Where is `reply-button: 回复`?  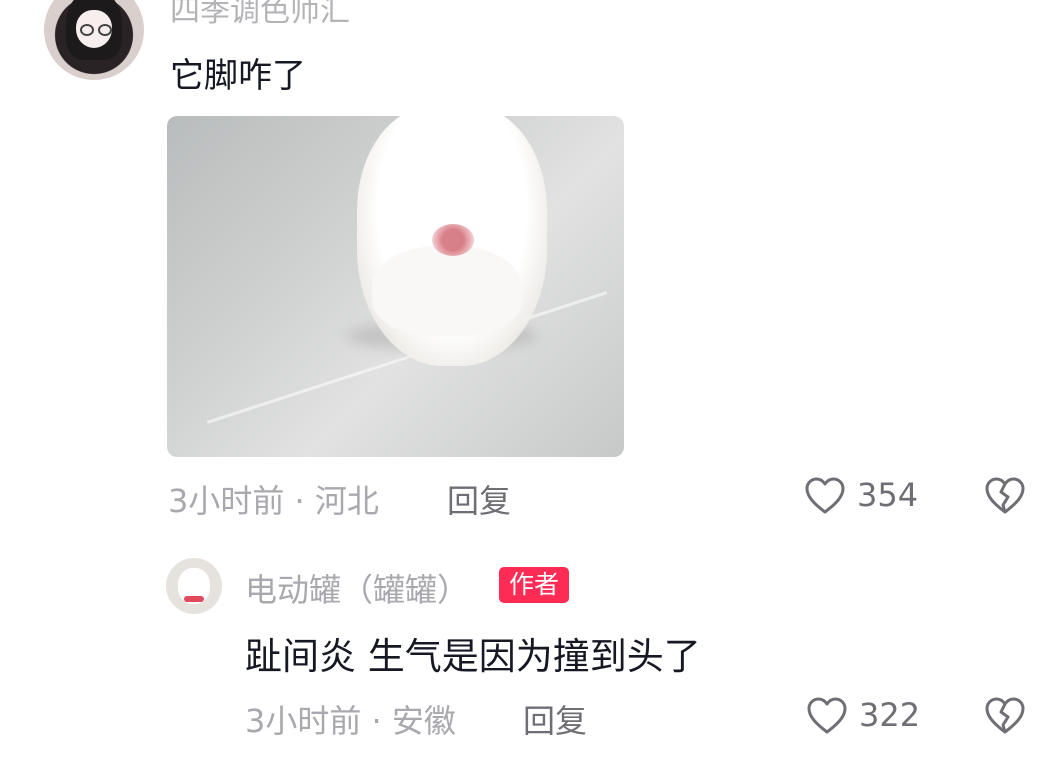 reply-button: 回复 is located at coordinates (479, 499).